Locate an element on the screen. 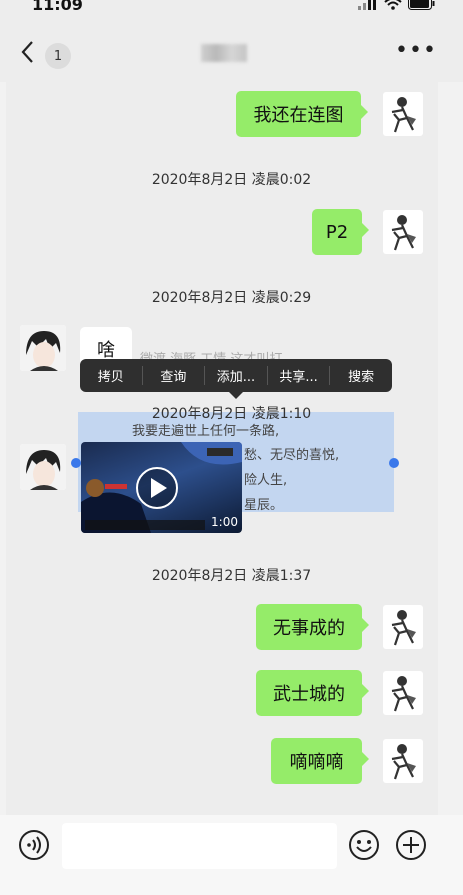  chat-title-redacted is located at coordinates (224, 53).